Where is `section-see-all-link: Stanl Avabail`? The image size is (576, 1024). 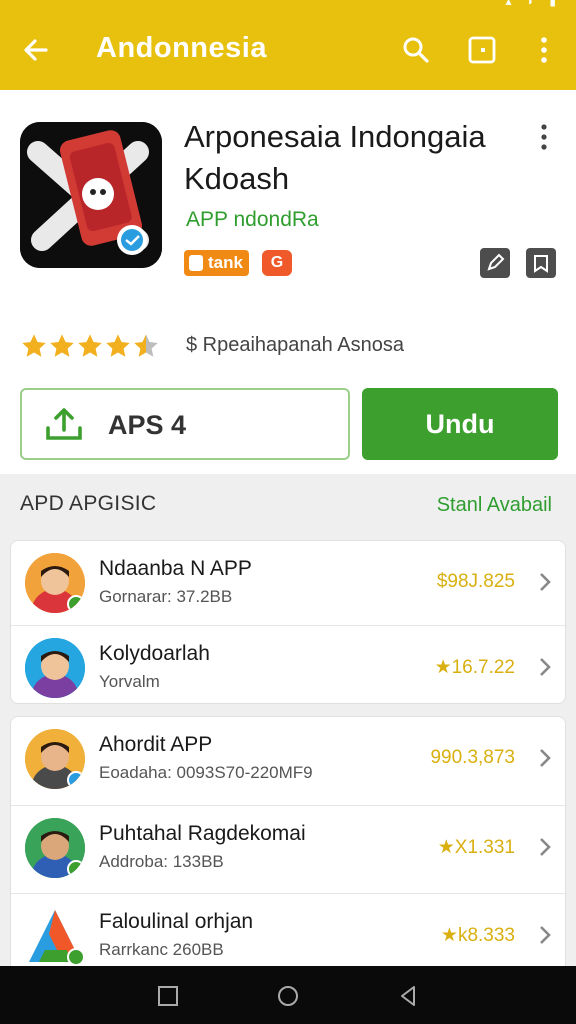
section-see-all-link: Stanl Avabail is located at coordinates (494, 505).